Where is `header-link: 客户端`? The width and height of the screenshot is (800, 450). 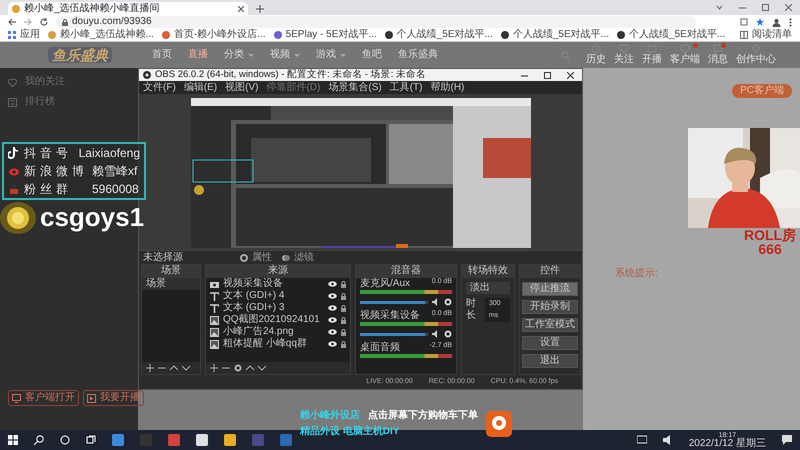
header-link: 客户端 is located at coordinates (685, 55).